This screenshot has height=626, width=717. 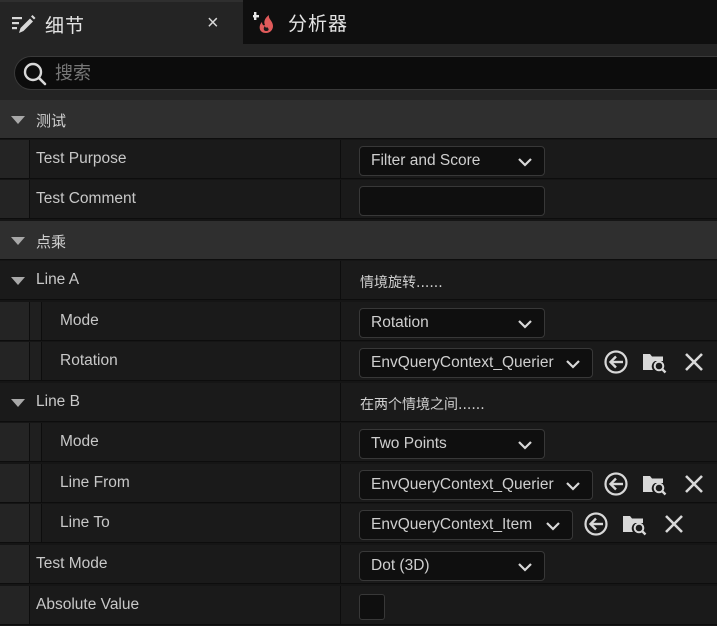 I want to click on line-b-mode-value: Two Points, so click(x=409, y=443).